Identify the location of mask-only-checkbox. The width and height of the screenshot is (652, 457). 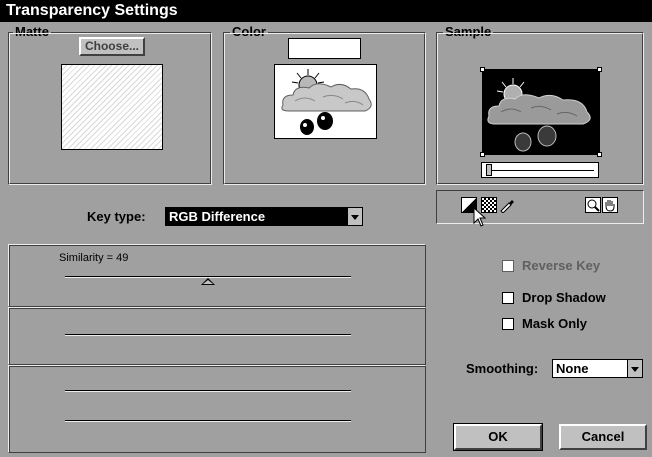
(508, 323).